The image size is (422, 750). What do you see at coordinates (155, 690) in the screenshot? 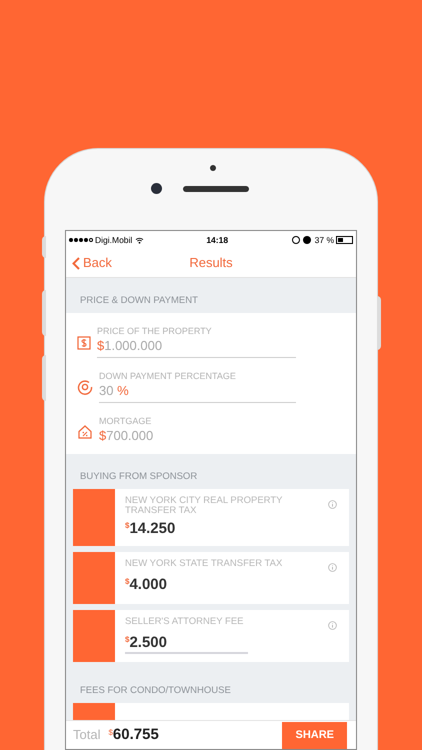
I see `section-header: FEES FOR CONDO/TOWNHOUSE` at bounding box center [155, 690].